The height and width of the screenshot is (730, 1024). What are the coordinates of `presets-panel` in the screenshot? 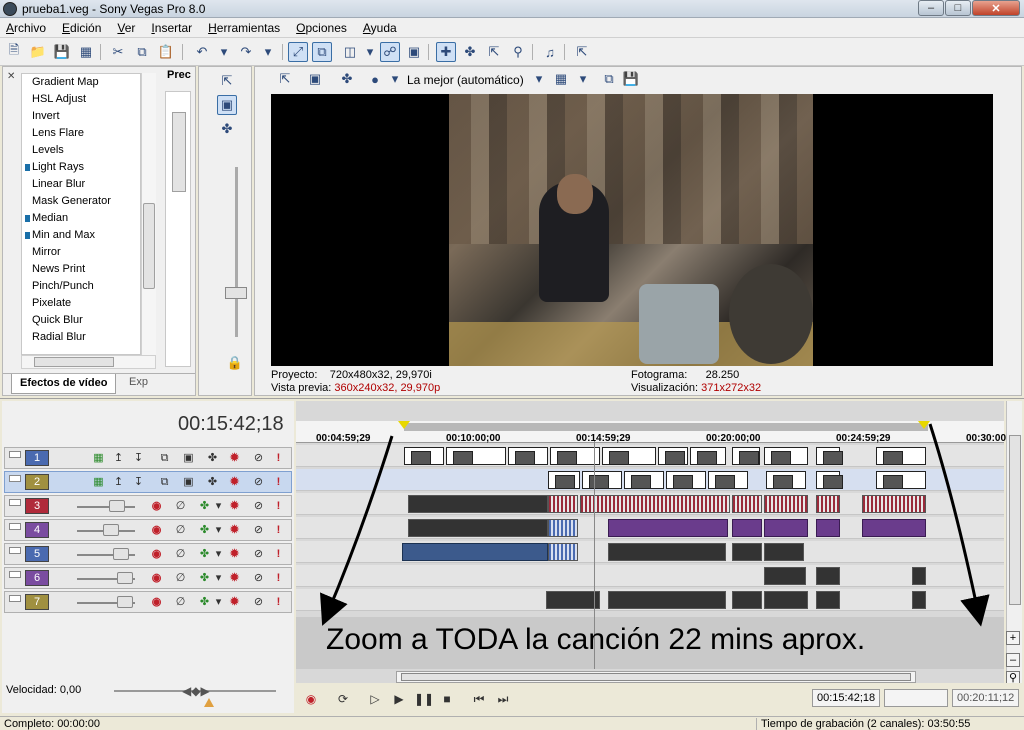 It's located at (178, 229).